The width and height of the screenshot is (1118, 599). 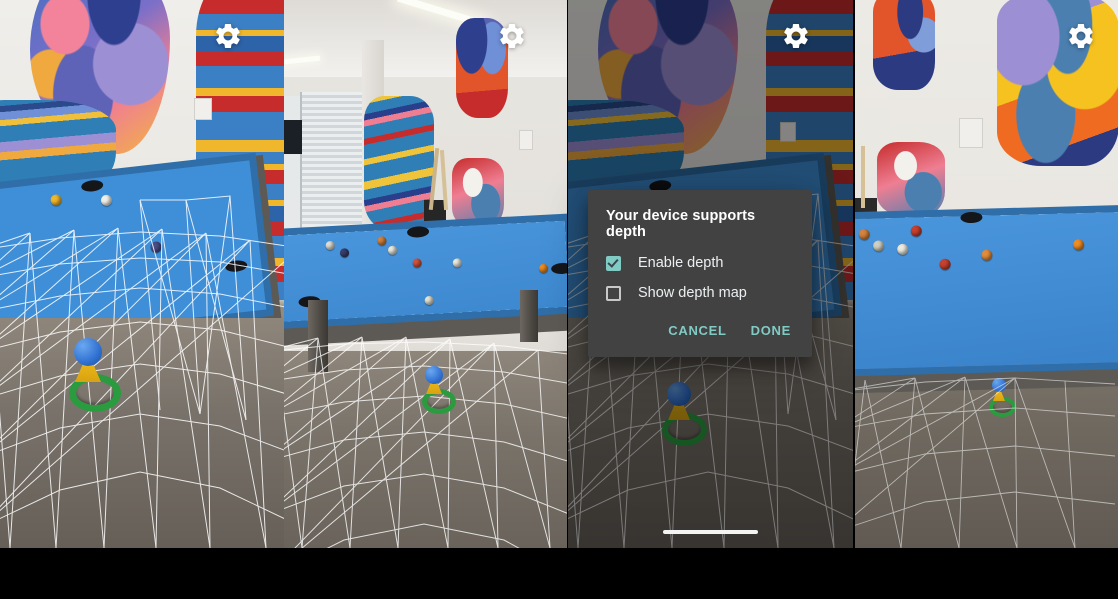 I want to click on home-indicator, so click(x=710, y=532).